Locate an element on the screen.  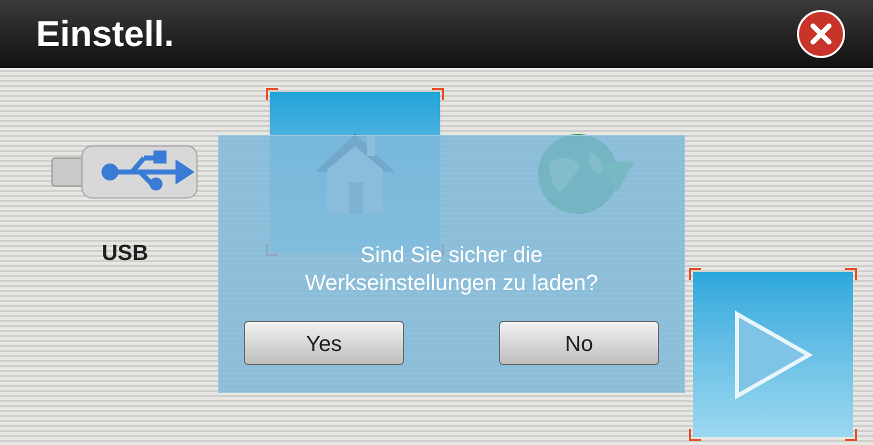
dialog-button: No is located at coordinates (579, 343).